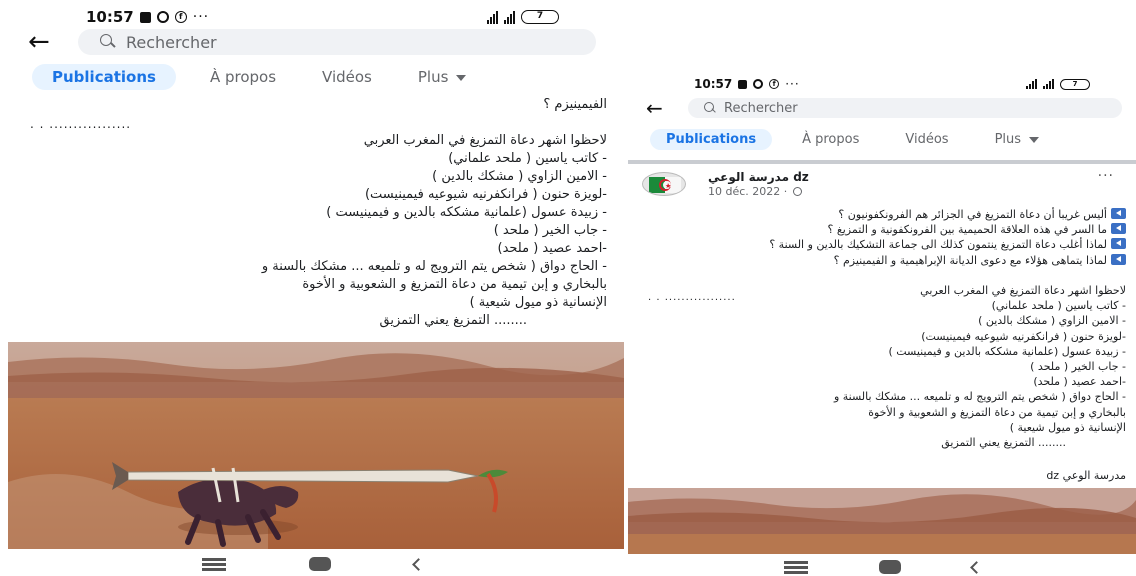 This screenshot has width=1136, height=576. What do you see at coordinates (664, 184) in the screenshot?
I see `avatar` at bounding box center [664, 184].